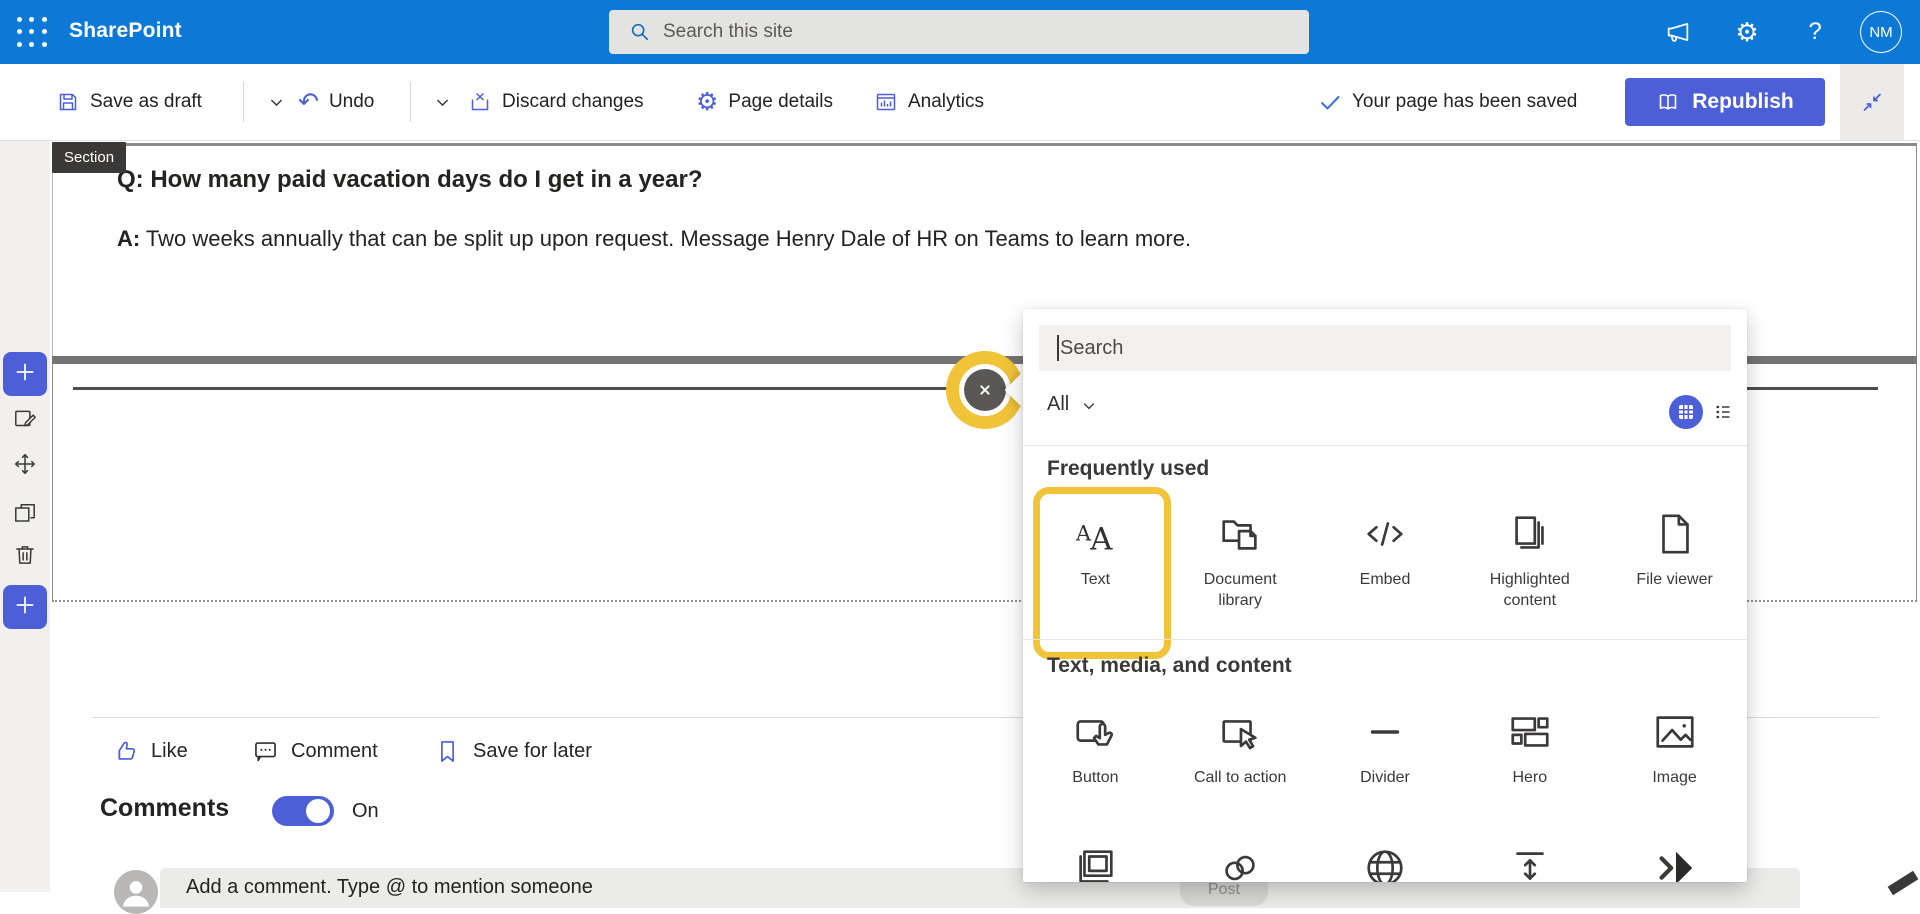  What do you see at coordinates (1668, 102) in the screenshot?
I see `book-icon` at bounding box center [1668, 102].